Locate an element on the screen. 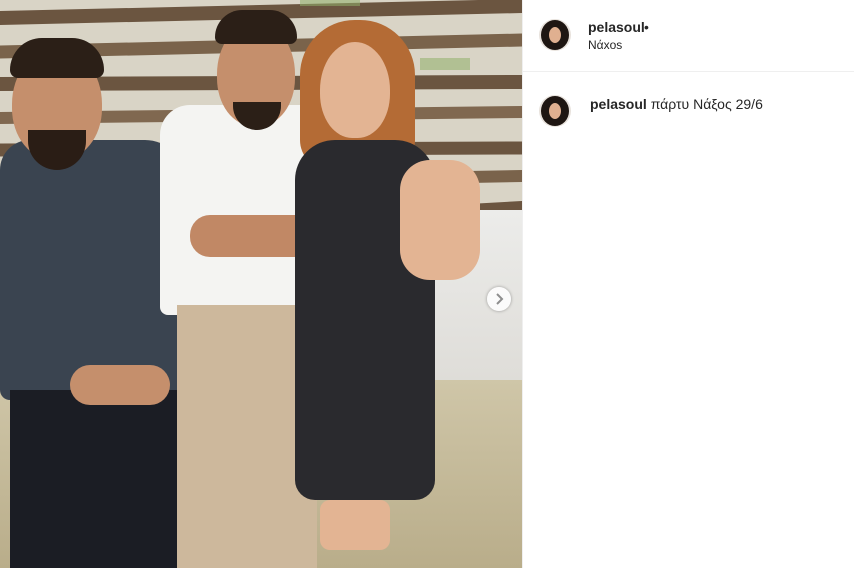  username-link: pelasoul is located at coordinates (616, 27).